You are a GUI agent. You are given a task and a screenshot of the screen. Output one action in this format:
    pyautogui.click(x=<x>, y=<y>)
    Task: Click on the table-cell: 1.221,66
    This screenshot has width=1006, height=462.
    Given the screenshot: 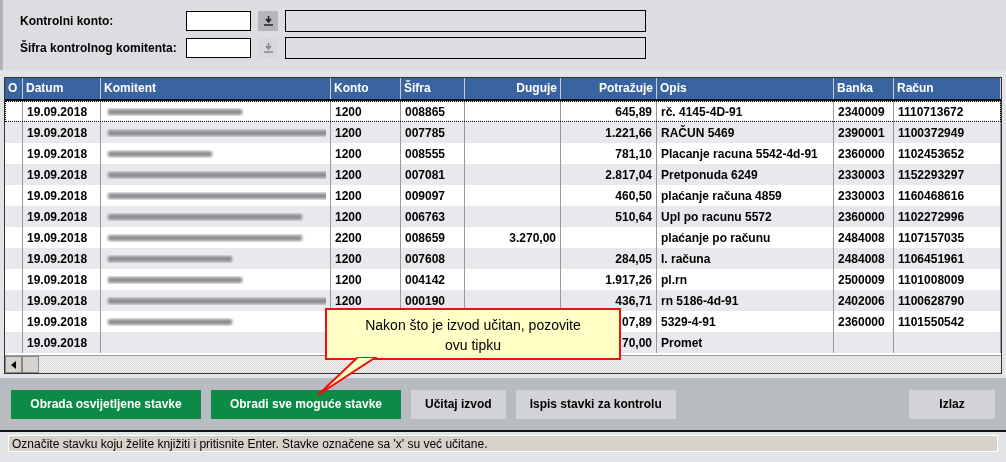 What is the action you would take?
    pyautogui.click(x=628, y=132)
    